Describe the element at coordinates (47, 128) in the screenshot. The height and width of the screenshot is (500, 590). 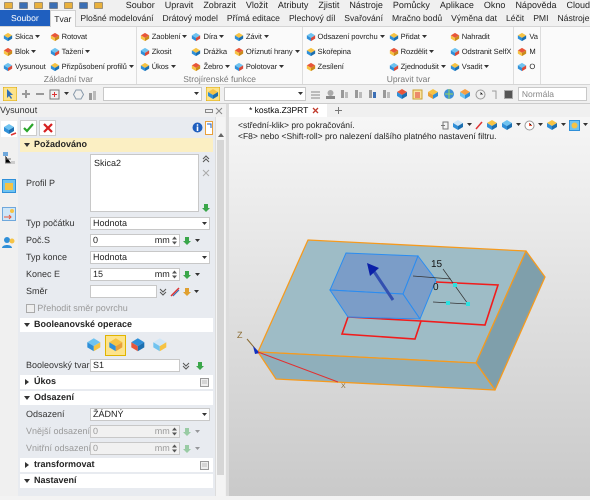
I see `cancel-button` at that location.